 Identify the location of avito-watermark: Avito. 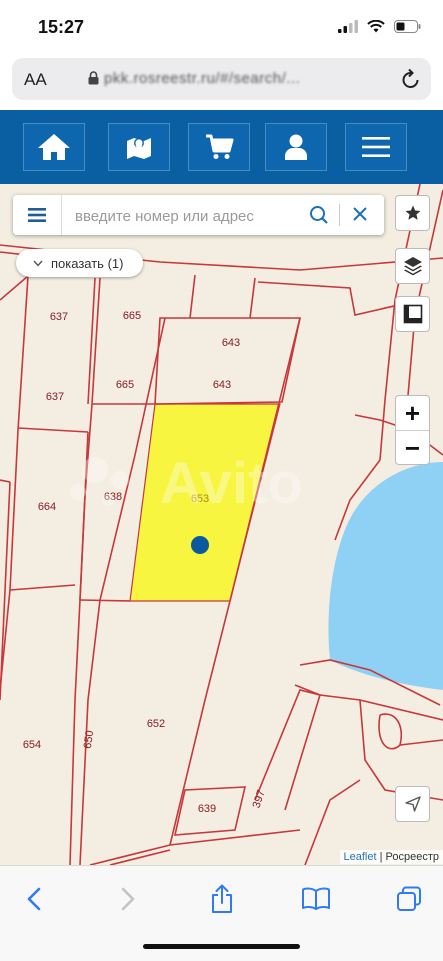
(186, 483).